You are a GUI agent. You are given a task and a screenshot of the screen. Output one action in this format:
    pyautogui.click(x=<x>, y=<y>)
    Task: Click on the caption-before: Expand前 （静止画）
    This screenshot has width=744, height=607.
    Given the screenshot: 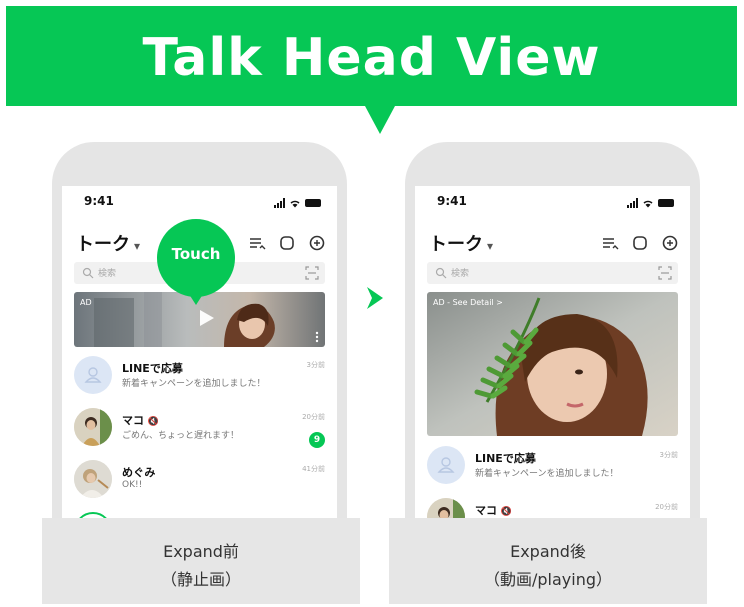 What is the action you would take?
    pyautogui.click(x=201, y=561)
    